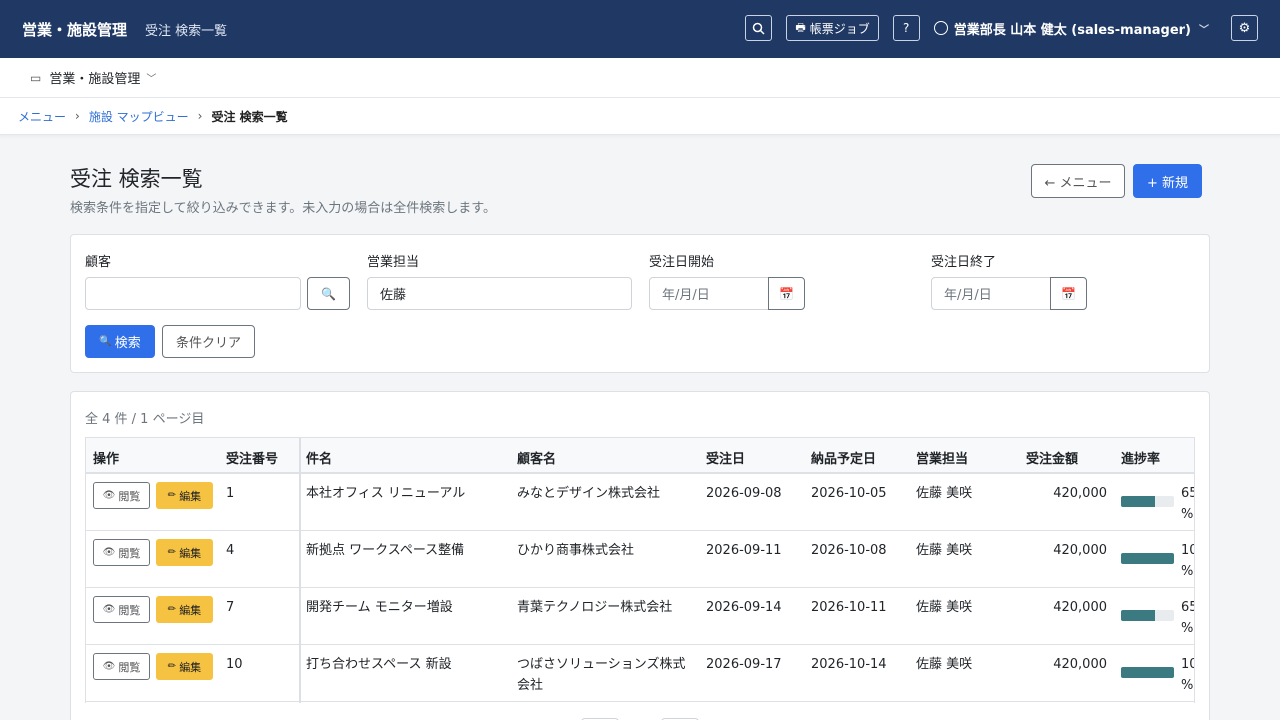  What do you see at coordinates (725, 452) in the screenshot?
I see `col-order-date: 受注日` at bounding box center [725, 452].